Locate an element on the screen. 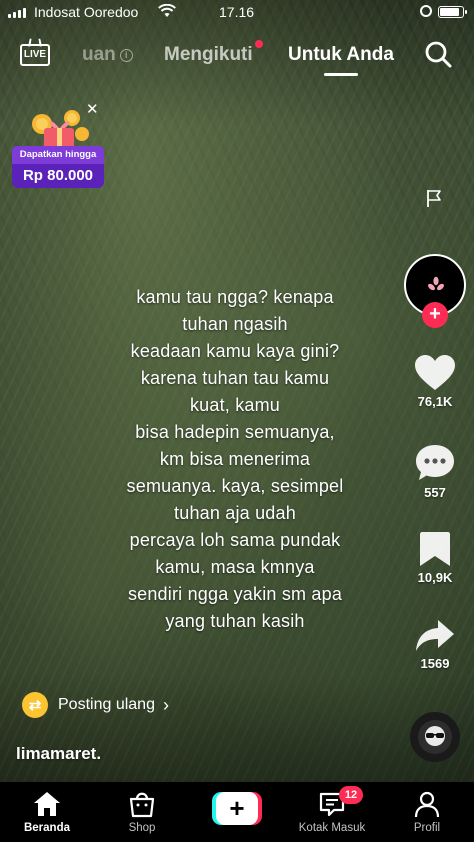  share-button: 1569 is located at coordinates (435, 644).